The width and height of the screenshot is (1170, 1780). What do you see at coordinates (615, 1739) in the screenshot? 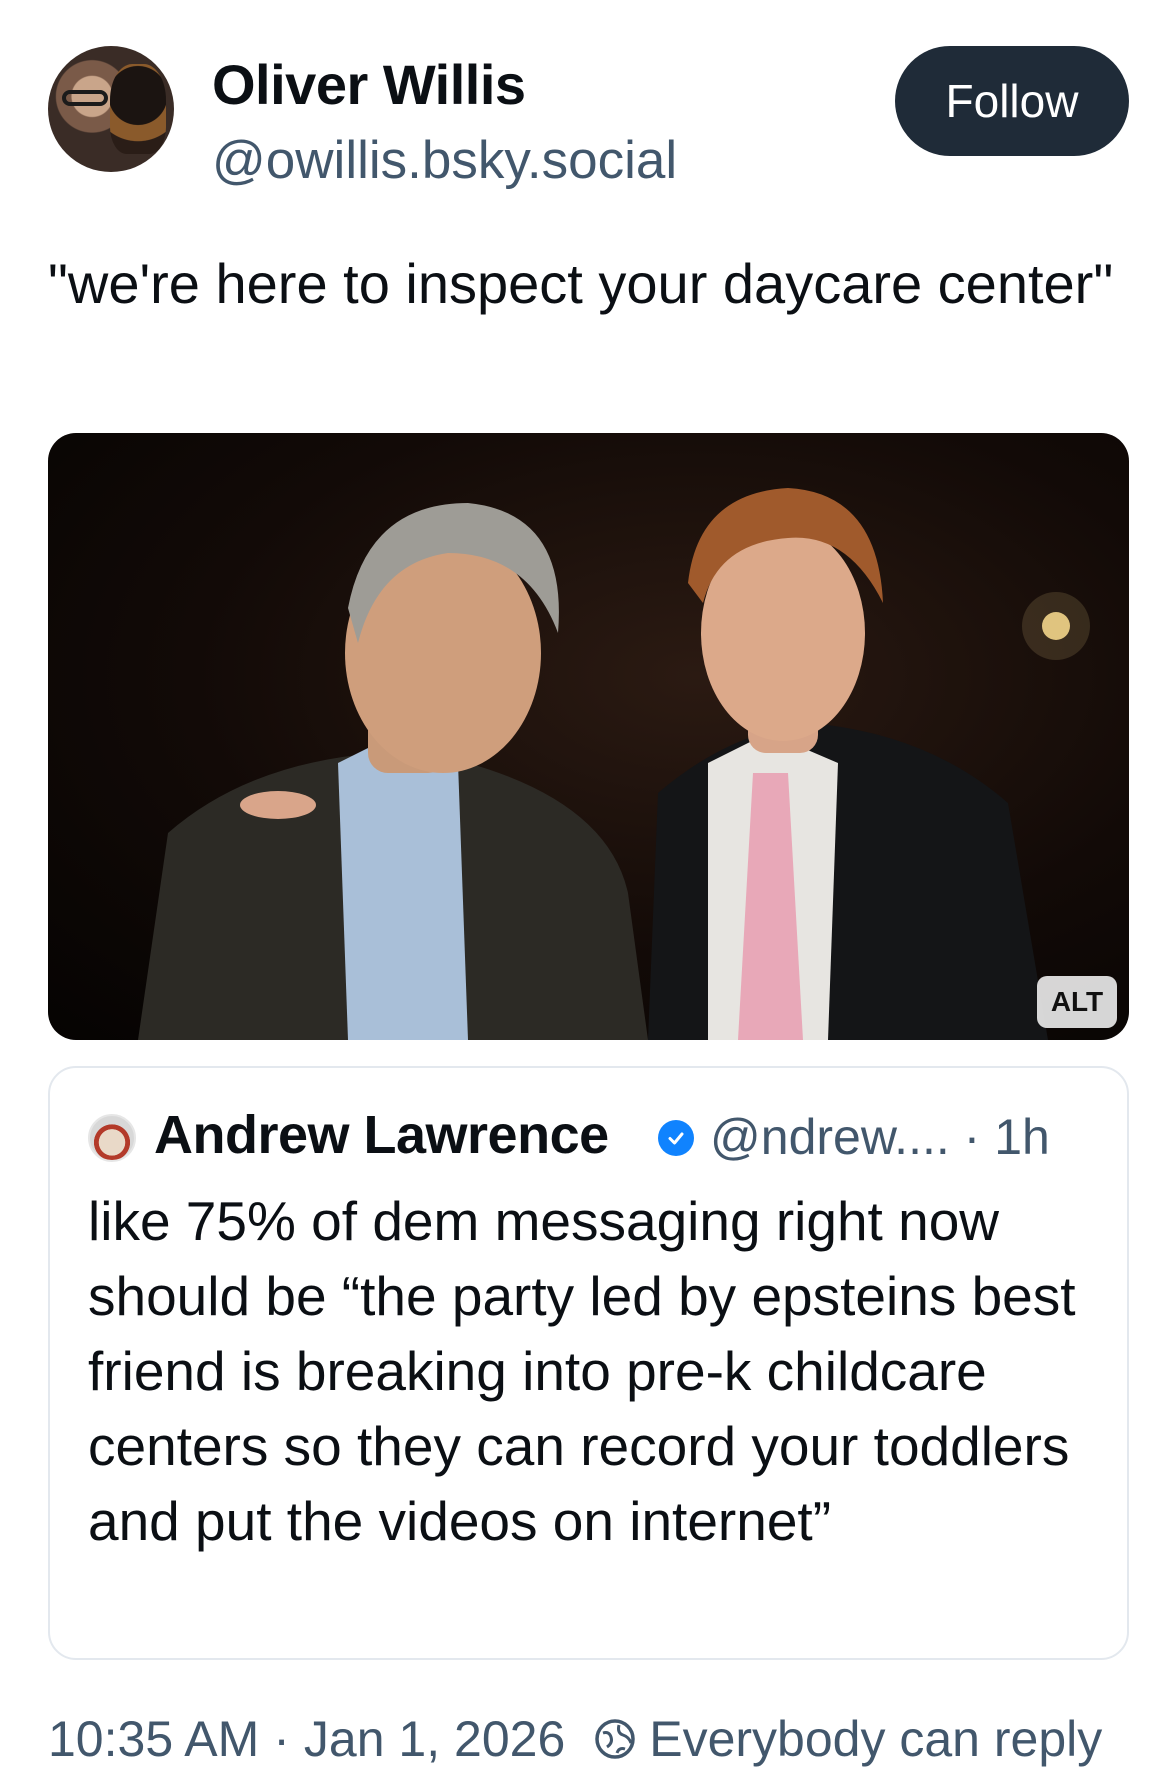
I see `globe-icon` at bounding box center [615, 1739].